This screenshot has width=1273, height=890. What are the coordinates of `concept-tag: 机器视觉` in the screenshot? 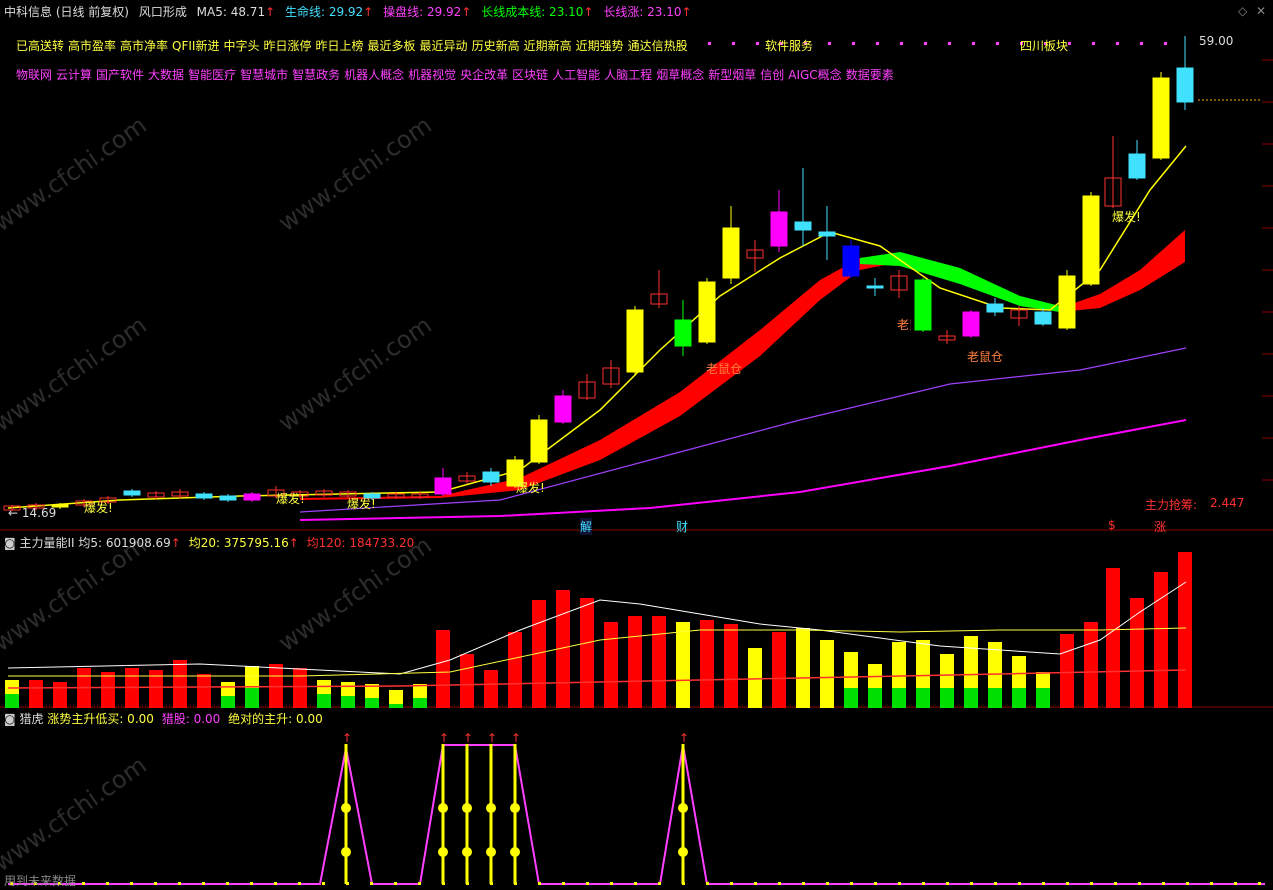 It's located at (432, 75).